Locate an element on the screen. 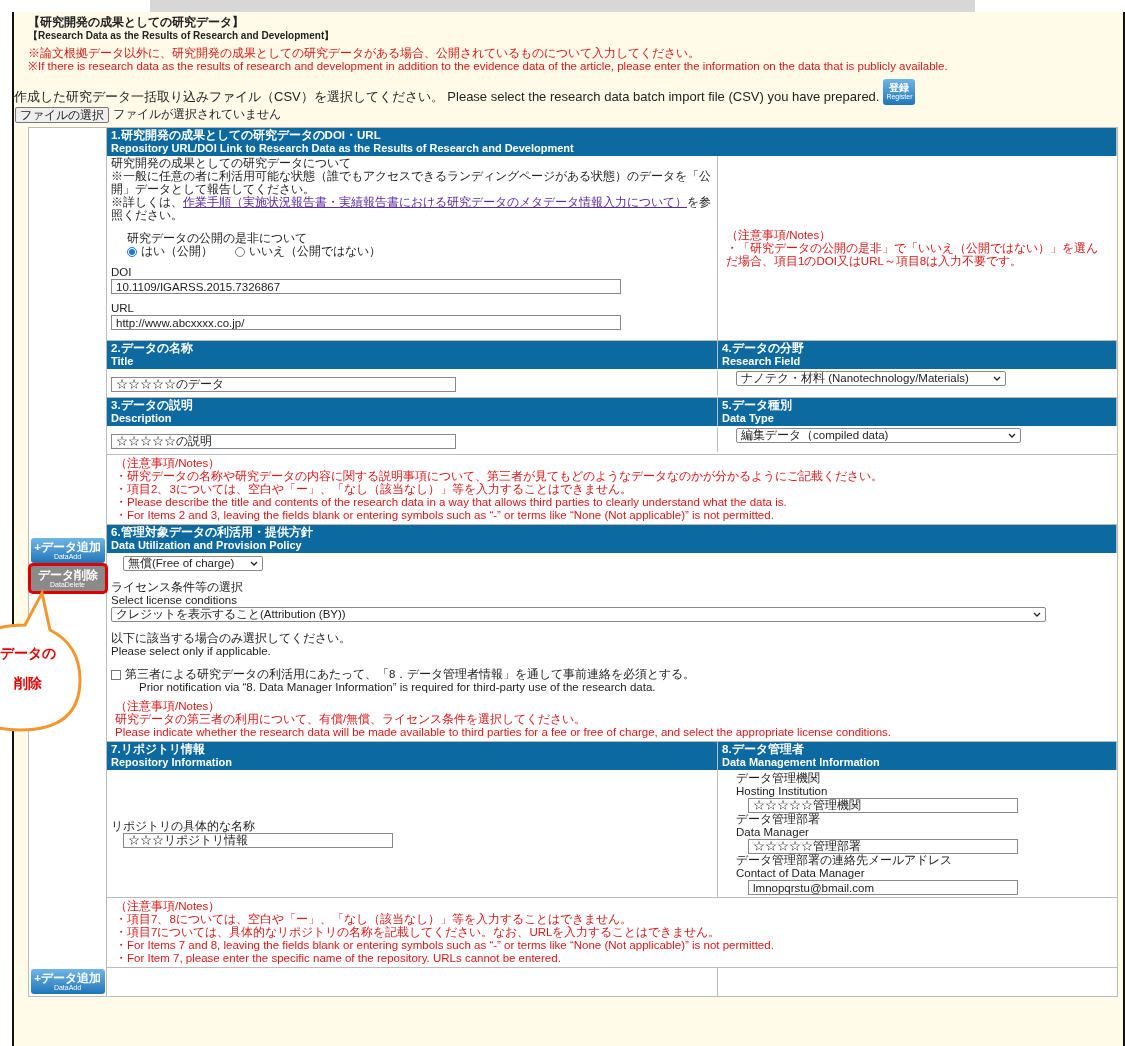 This screenshot has height=1046, width=1125. procedure-link: 作業手順（実施状況報告書・実績報告書における研究データのメタデータ情報入力について） is located at coordinates (435, 202).